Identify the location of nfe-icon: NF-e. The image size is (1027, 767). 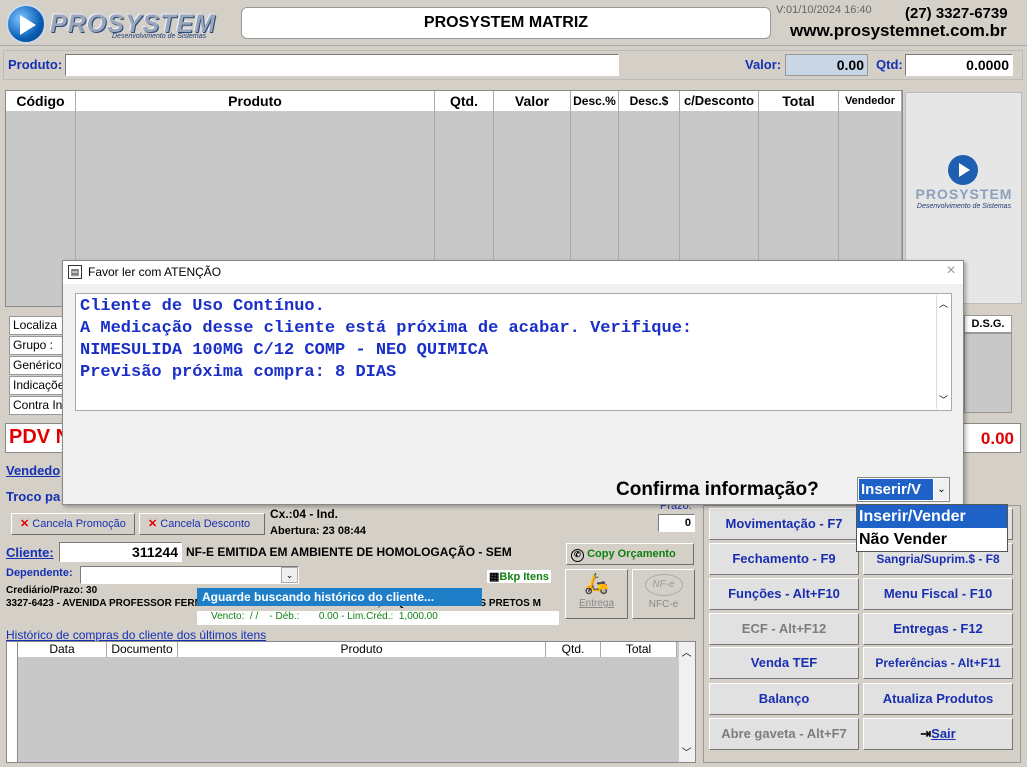
(663, 585).